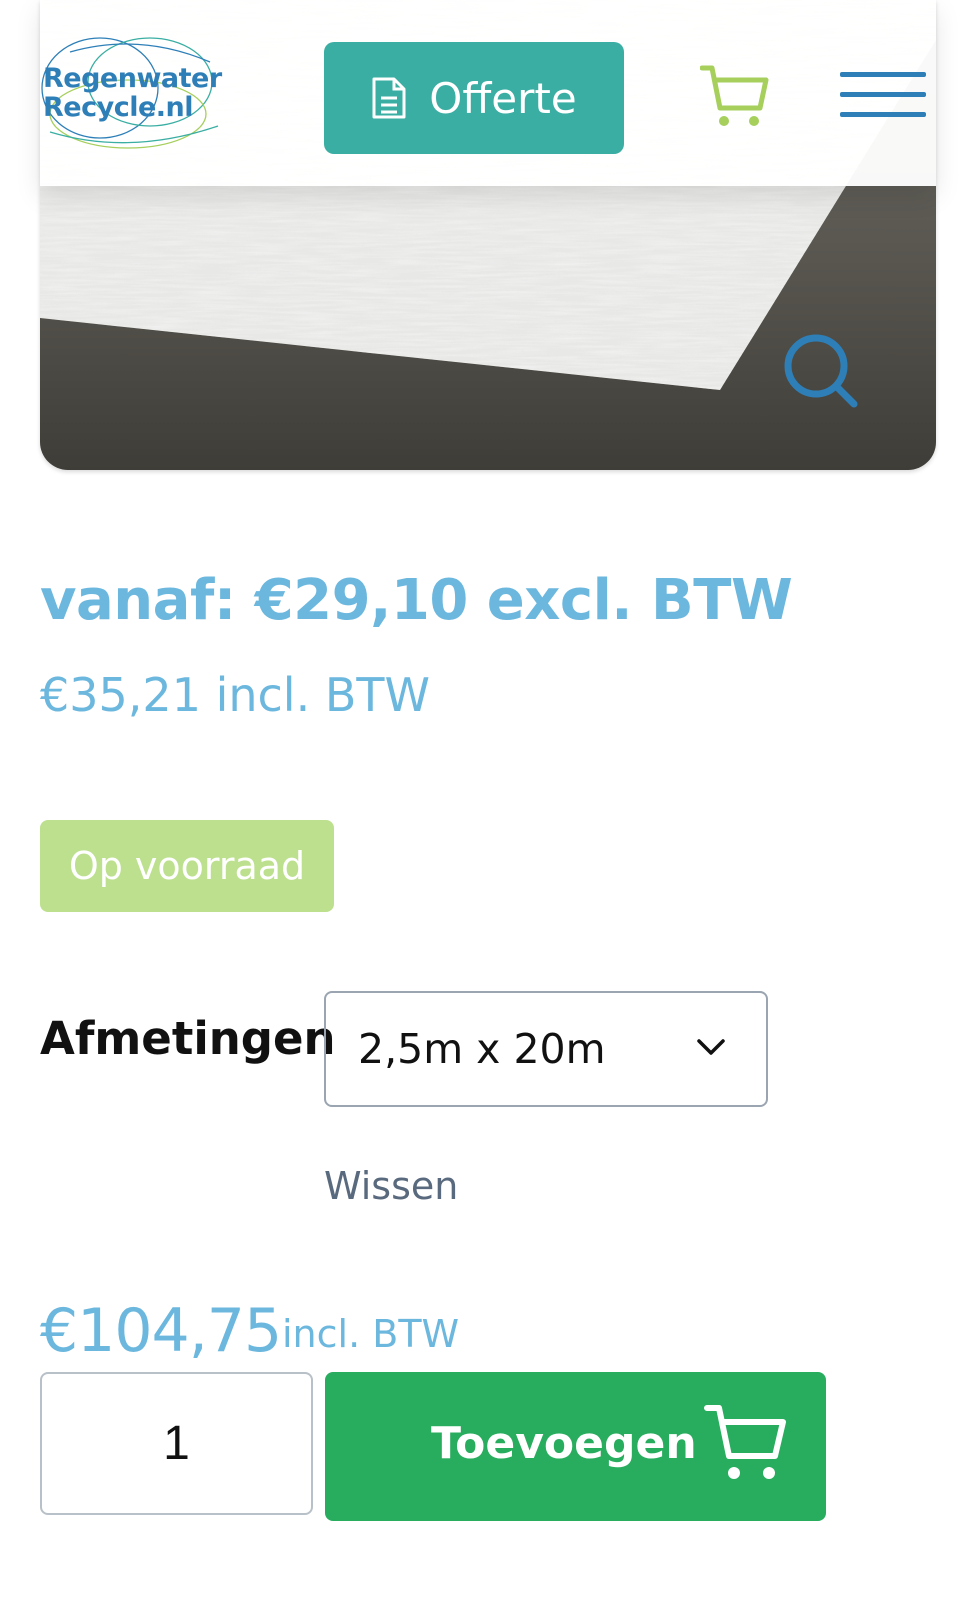 Image resolution: width=977 pixels, height=1600 pixels. Describe the element at coordinates (389, 98) in the screenshot. I see `document-icon` at that location.